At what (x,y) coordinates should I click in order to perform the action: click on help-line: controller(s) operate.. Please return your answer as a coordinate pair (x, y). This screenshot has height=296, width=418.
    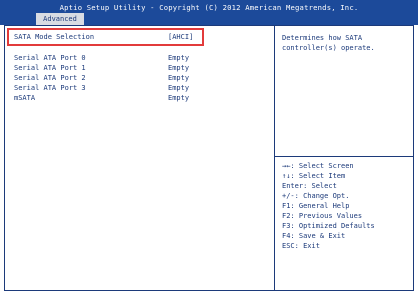
    Looking at the image, I should click on (328, 48).